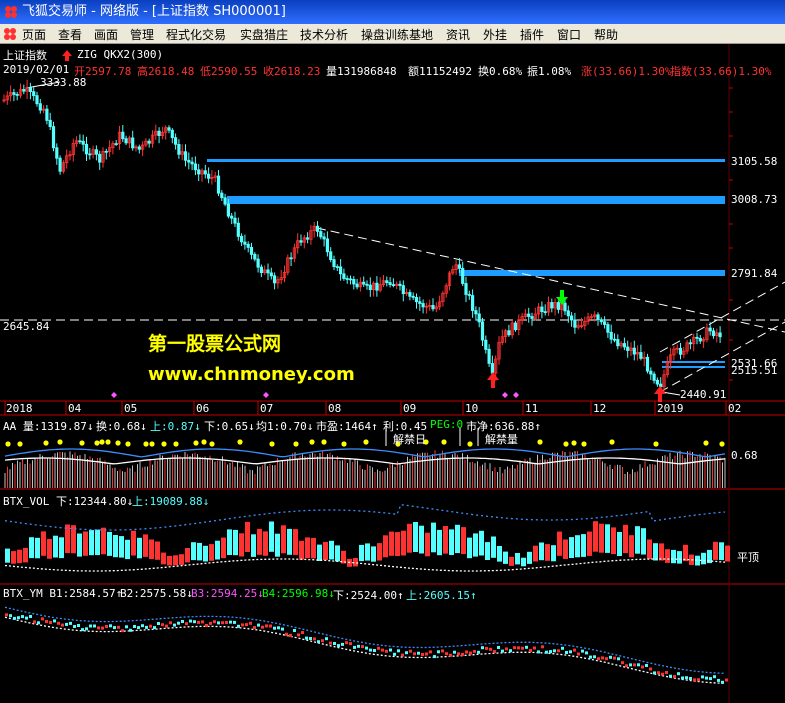  What do you see at coordinates (298, 593) in the screenshot?
I see `ym-b4: B4:2596.98↓` at bounding box center [298, 593].